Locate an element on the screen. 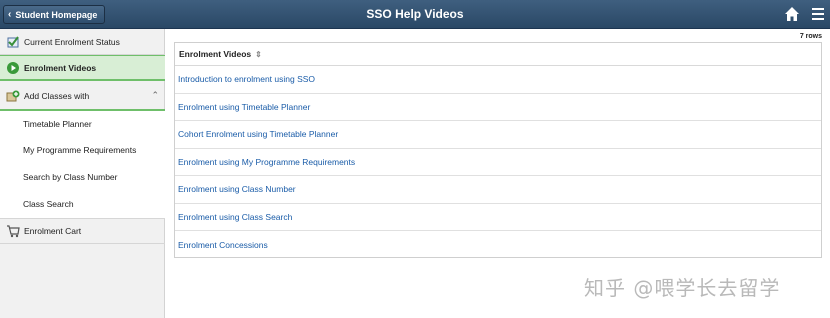 The height and width of the screenshot is (318, 830). grid-header-label: Enrolment Videos is located at coordinates (215, 54).